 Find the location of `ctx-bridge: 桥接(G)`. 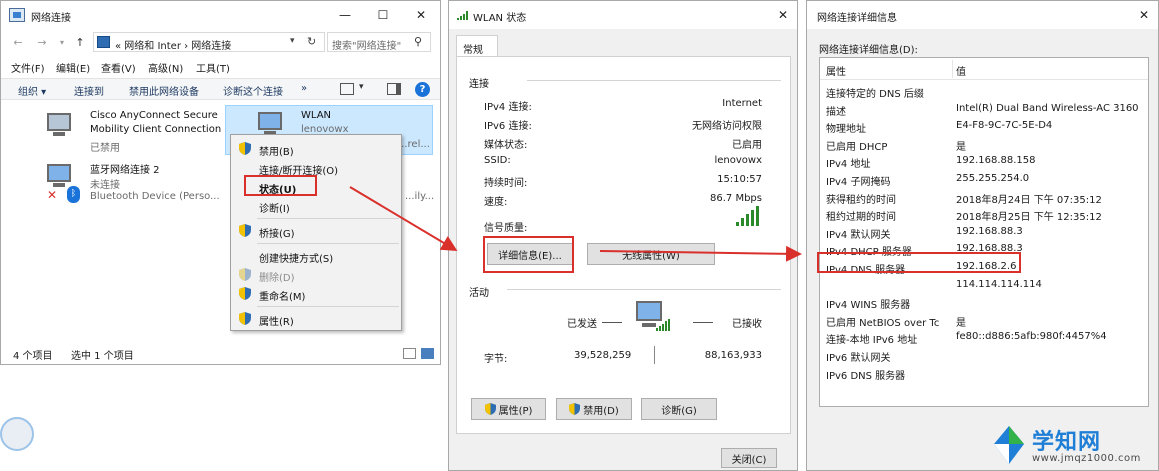

ctx-bridge: 桥接(G) is located at coordinates (277, 232).